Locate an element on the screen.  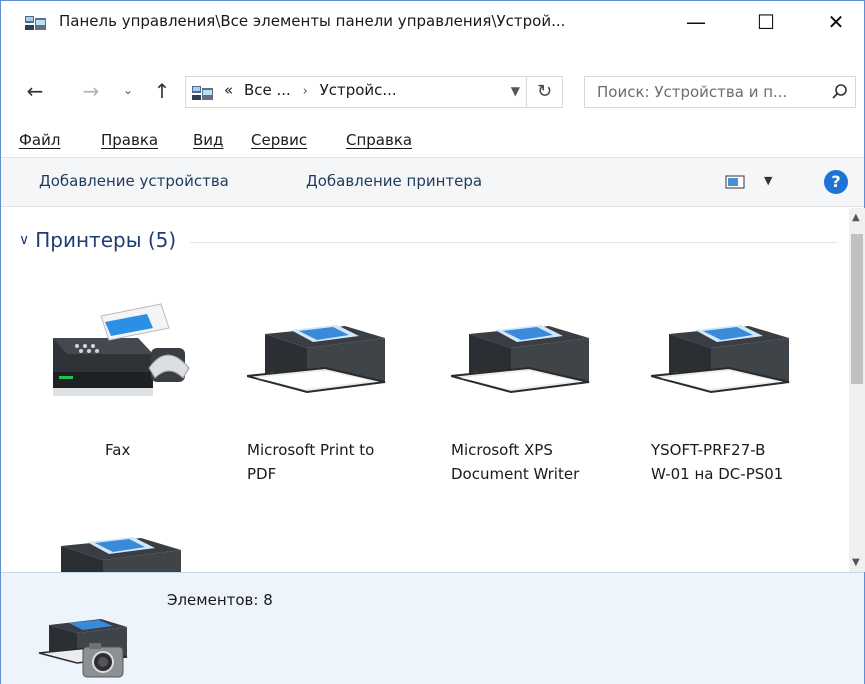
breadcrumb-overflow: « is located at coordinates (228, 90).